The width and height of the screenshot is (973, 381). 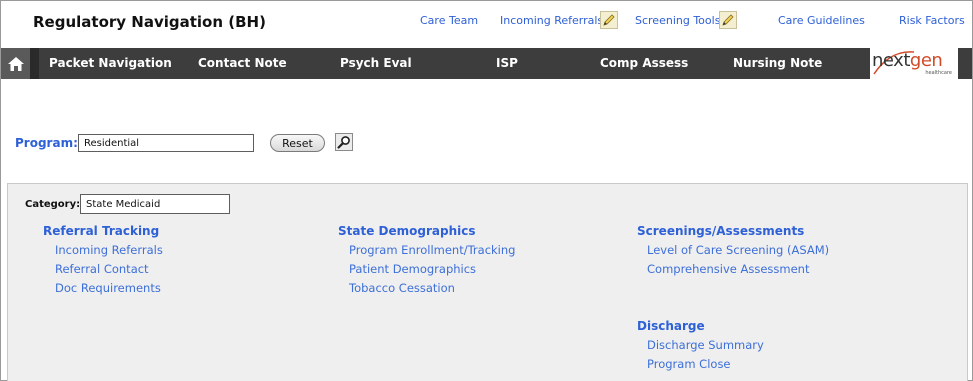 I want to click on nav-packet-navigation: Packet Navigation, so click(x=110, y=63).